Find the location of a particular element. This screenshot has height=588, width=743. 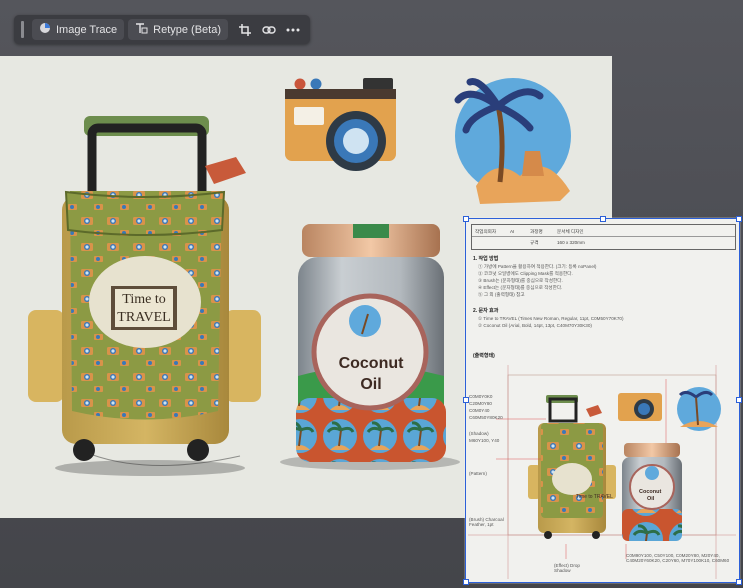

callout-left: C0M0Y0K0 is located at coordinates (481, 396).